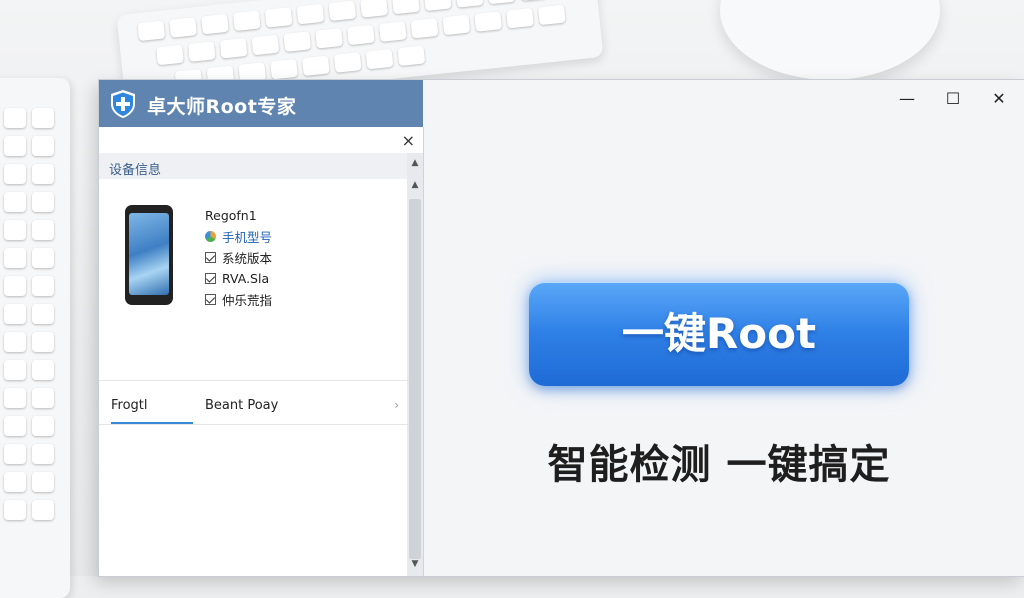  What do you see at coordinates (231, 215) in the screenshot?
I see `device-name: Regofn1` at bounding box center [231, 215].